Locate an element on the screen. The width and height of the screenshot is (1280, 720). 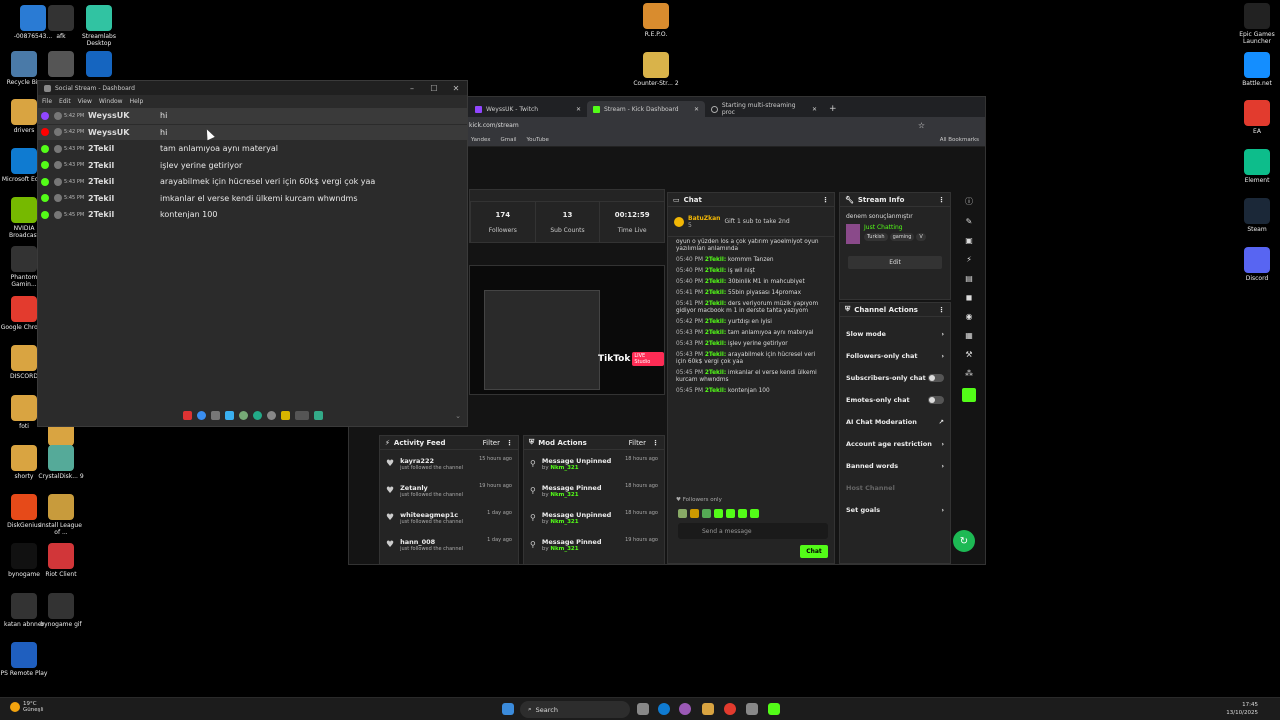
desktop-icon: Counter-Str... 2 is located at coordinates (656, 69).